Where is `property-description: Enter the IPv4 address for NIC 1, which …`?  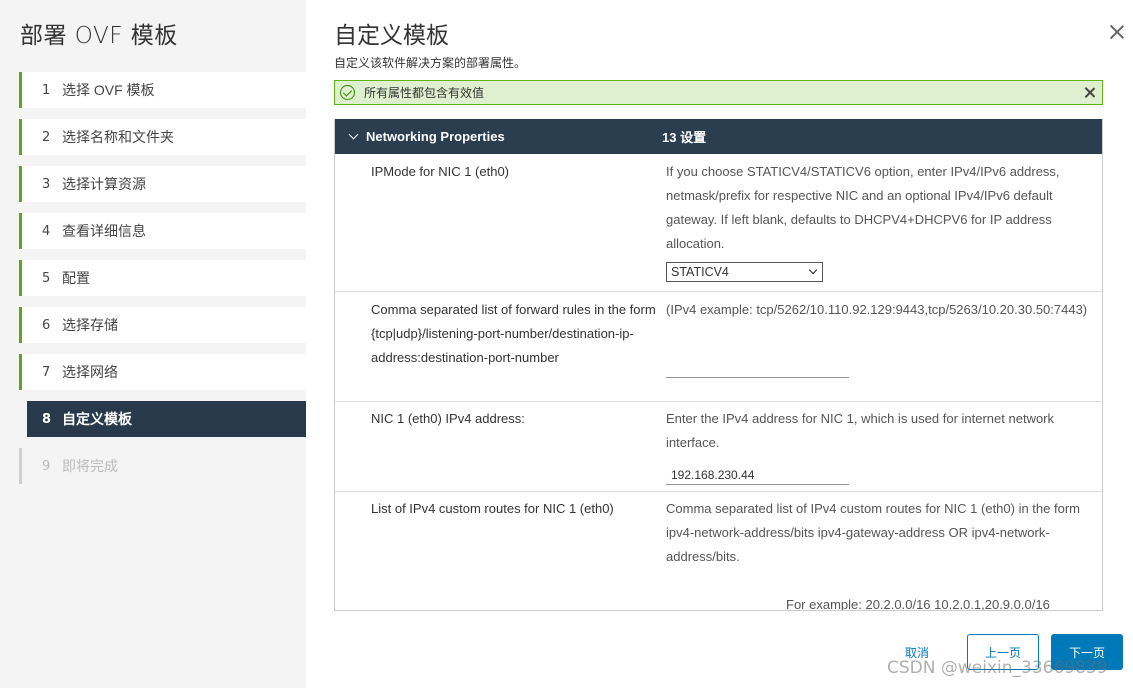
property-description: Enter the IPv4 address for NIC 1, which … is located at coordinates (860, 430).